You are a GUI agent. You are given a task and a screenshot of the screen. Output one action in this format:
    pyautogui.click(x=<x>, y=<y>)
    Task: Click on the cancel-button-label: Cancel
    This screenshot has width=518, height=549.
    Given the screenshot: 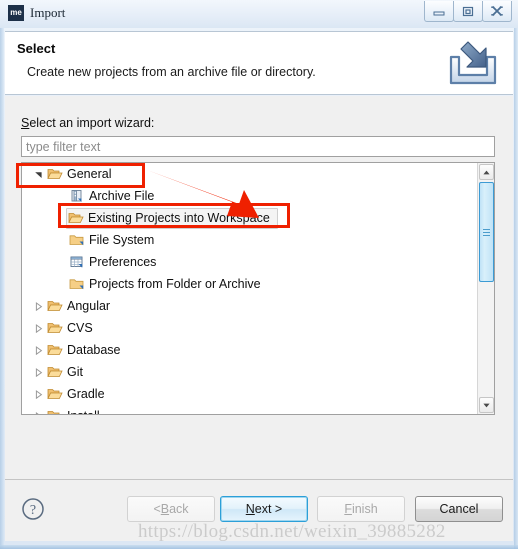 What is the action you would take?
    pyautogui.click(x=459, y=509)
    